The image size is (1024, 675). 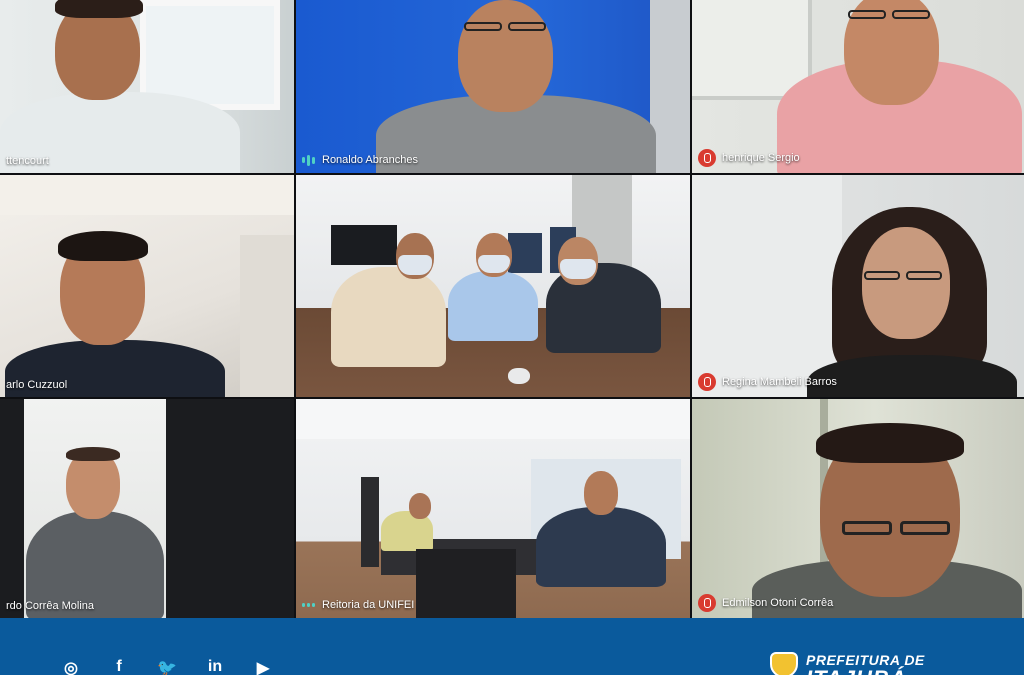 I want to click on participant-name: Edmilson Otoni Corrêa, so click(x=778, y=603).